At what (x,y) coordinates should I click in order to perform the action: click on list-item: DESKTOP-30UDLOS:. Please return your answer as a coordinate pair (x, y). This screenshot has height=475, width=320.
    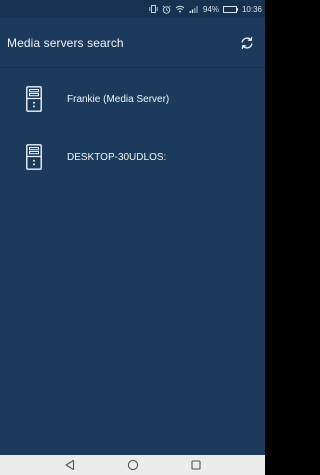
    Looking at the image, I should click on (132, 157).